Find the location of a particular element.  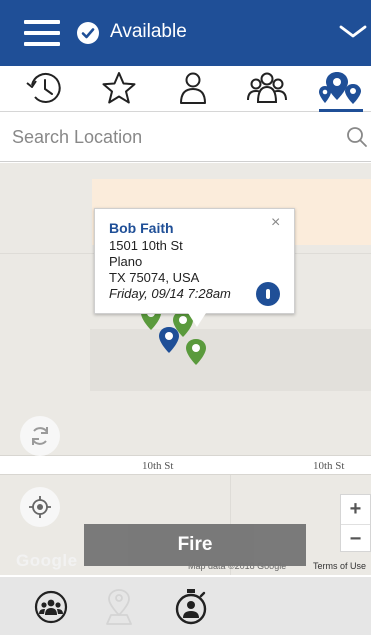

tab-groups is located at coordinates (267, 88).